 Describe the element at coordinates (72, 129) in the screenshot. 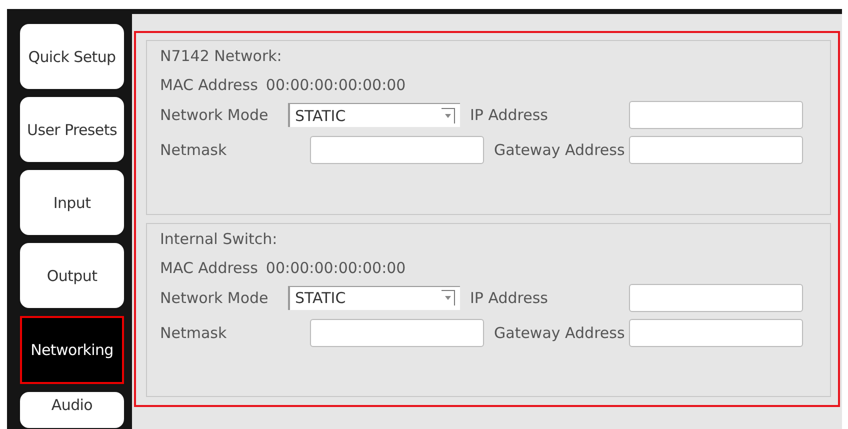

I see `sidebar-item: User Presets` at that location.